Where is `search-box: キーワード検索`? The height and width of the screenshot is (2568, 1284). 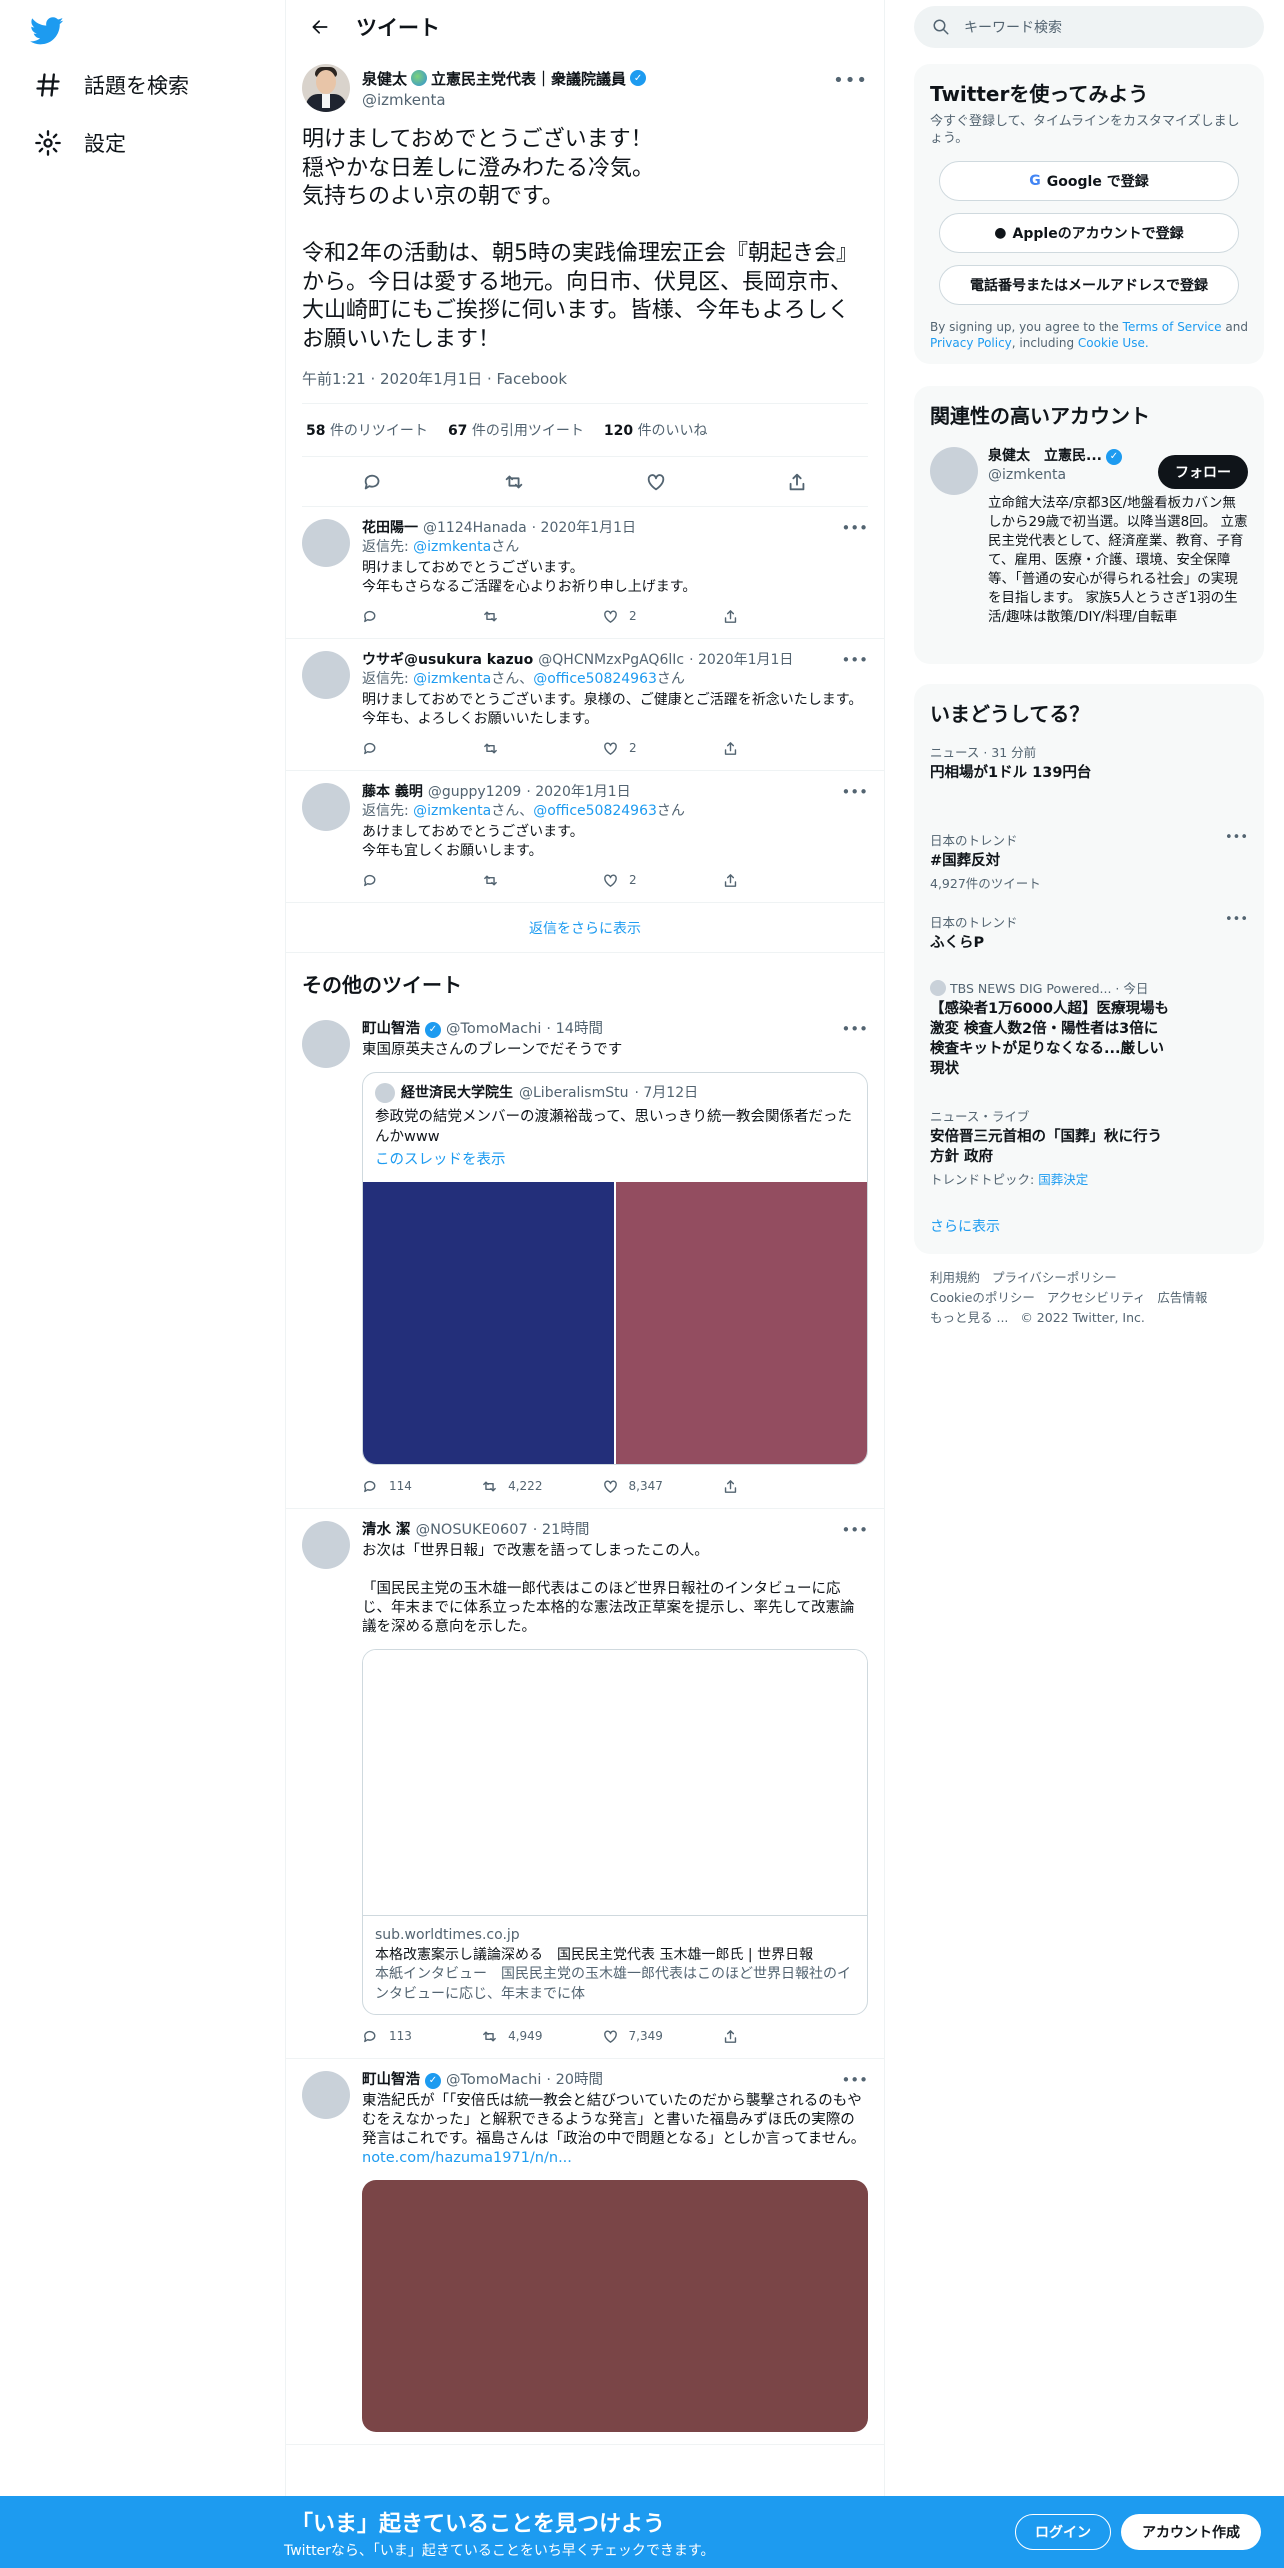 search-box: キーワード検索 is located at coordinates (1089, 27).